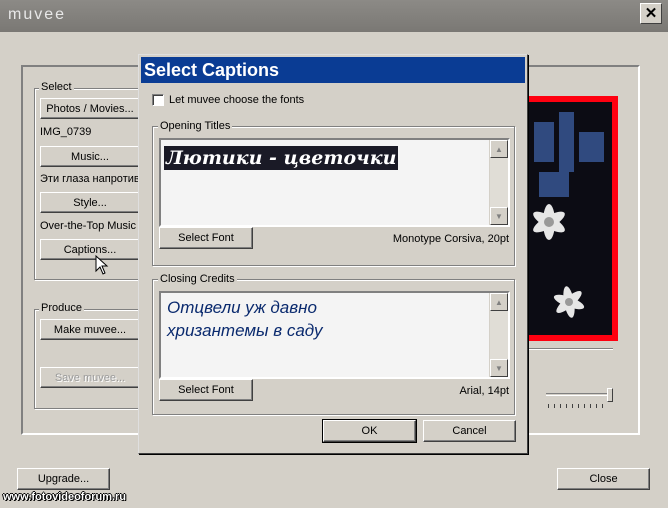 The height and width of the screenshot is (508, 668). What do you see at coordinates (334, 182) in the screenshot?
I see `opening-titles-textarea: Лютики - цветочки ▲ ▼` at bounding box center [334, 182].